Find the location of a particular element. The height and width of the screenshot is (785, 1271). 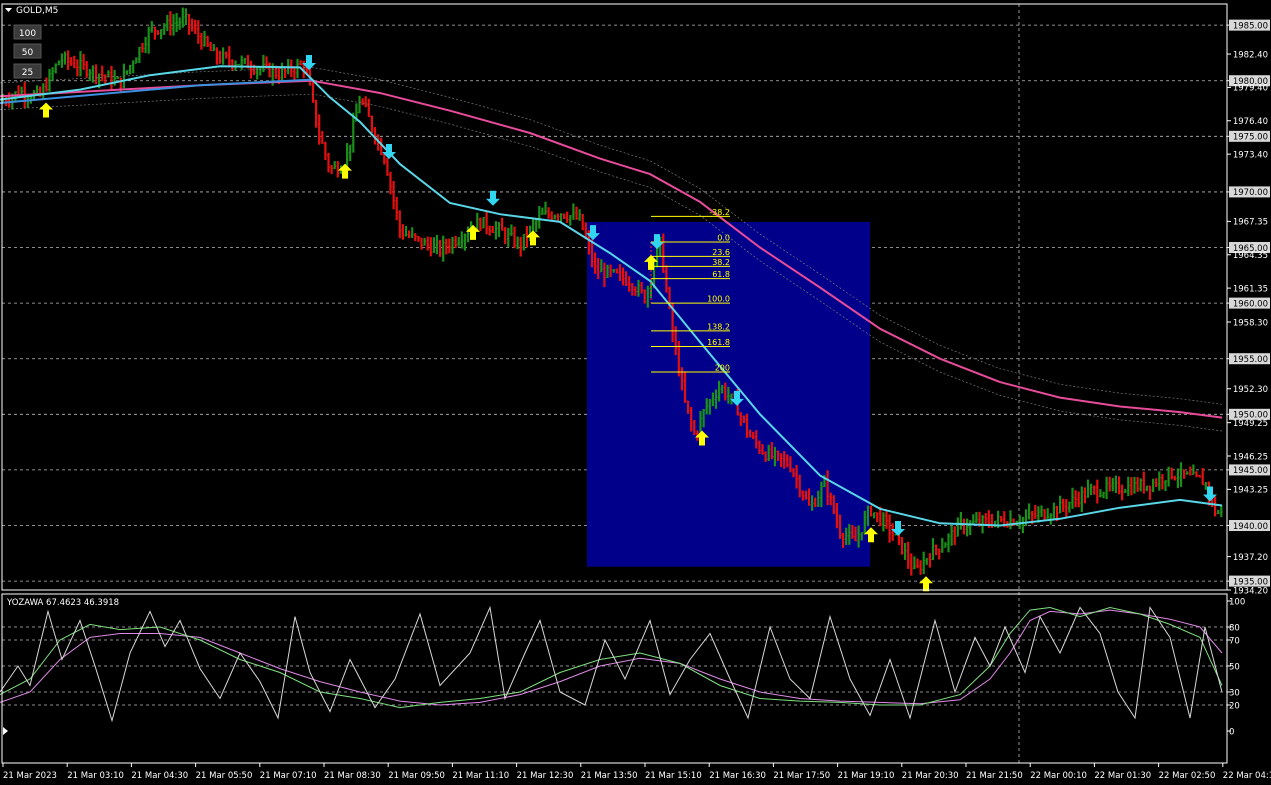

time-tick-label: 21 Mar 05:50 is located at coordinates (224, 776).